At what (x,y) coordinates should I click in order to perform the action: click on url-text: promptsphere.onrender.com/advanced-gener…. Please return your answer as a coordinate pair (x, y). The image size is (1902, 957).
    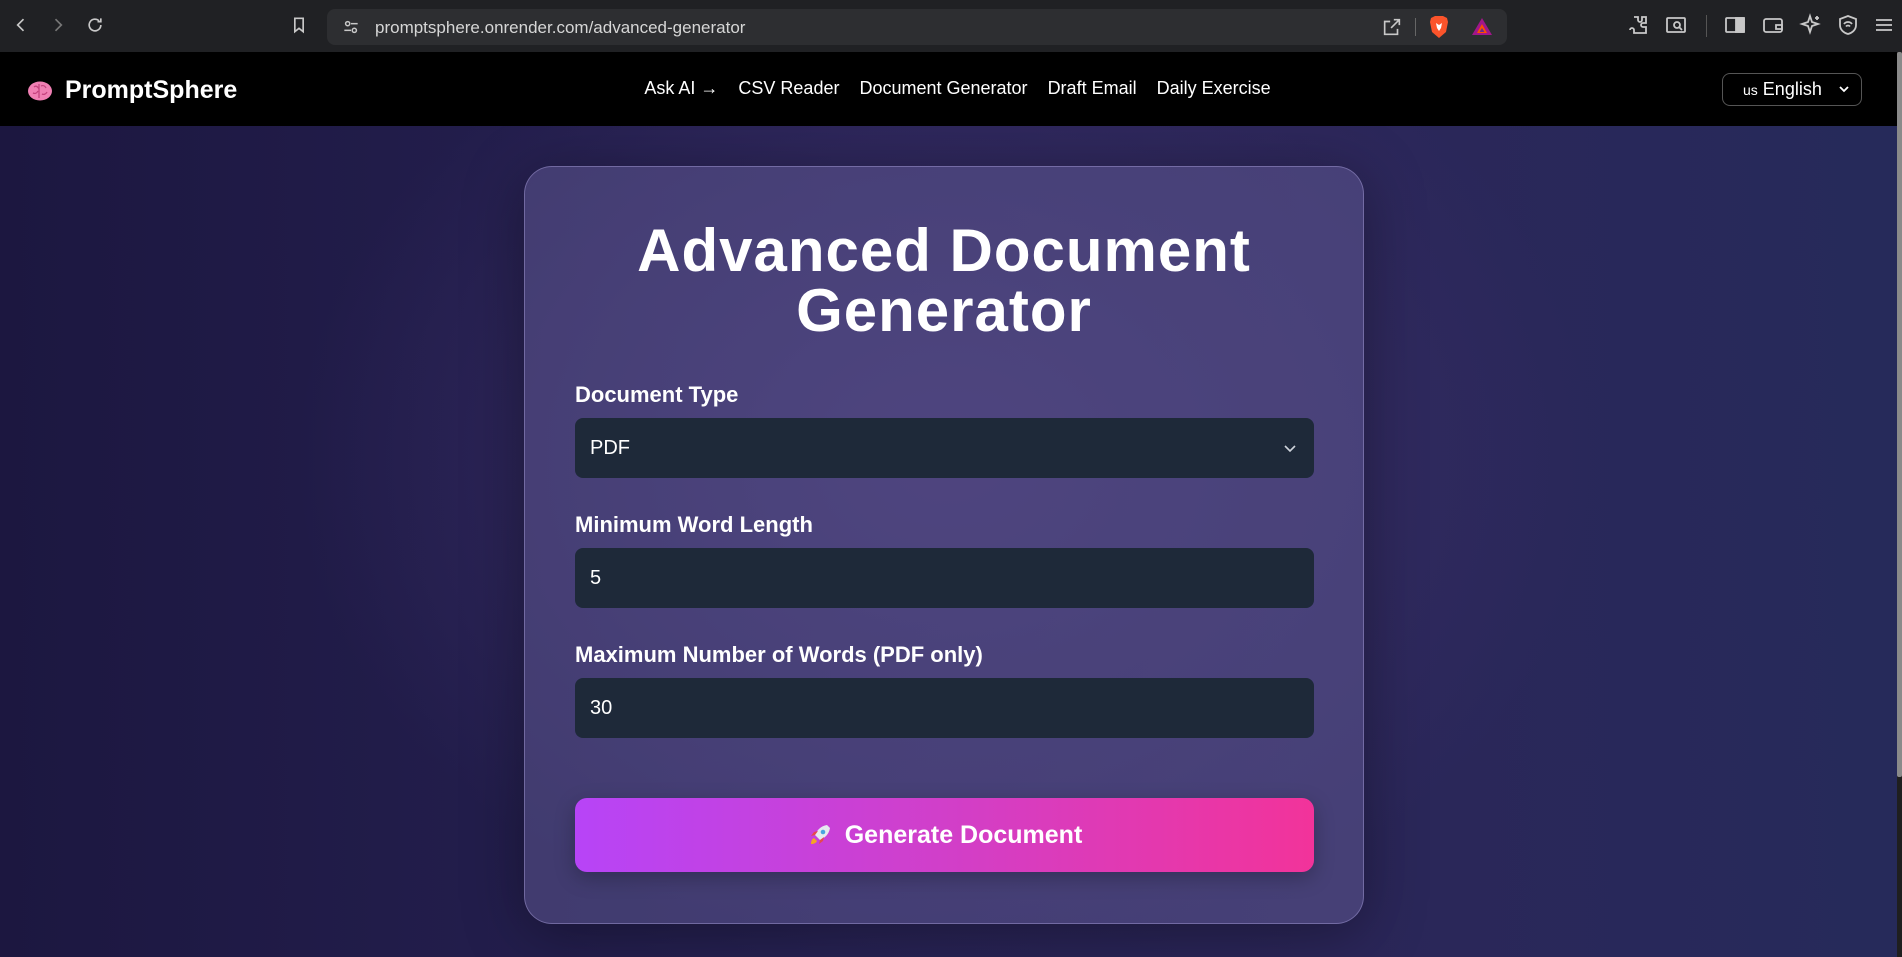
    Looking at the image, I should click on (560, 28).